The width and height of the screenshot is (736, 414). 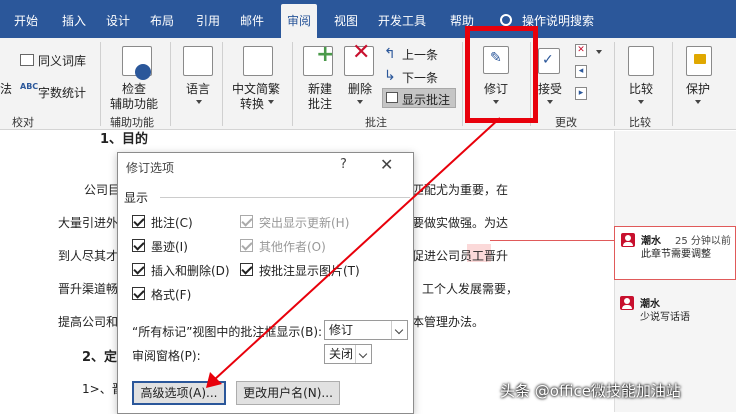 I want to click on doc-heading-definition: 2、定, so click(x=100, y=357).